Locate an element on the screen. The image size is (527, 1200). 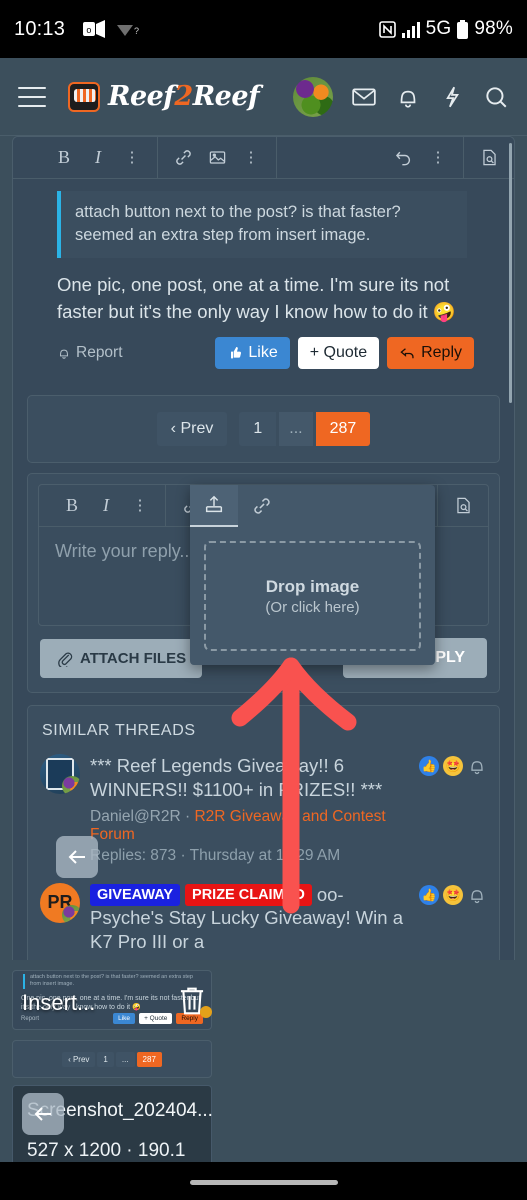
page-1-button: 1 is located at coordinates (258, 429).